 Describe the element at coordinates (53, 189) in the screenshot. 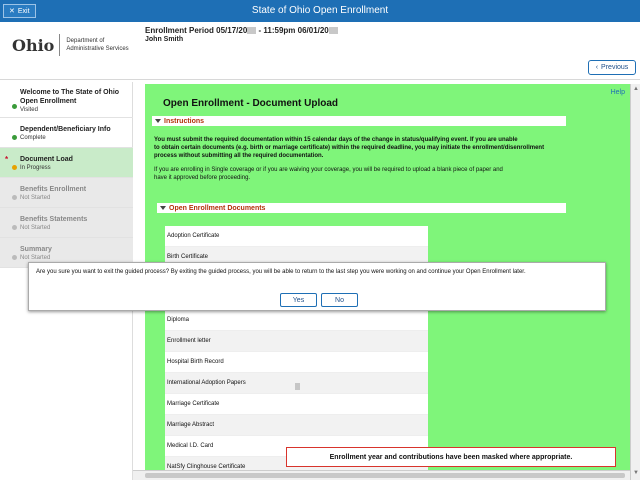

I see `step-title: Benefits Enrollment` at that location.